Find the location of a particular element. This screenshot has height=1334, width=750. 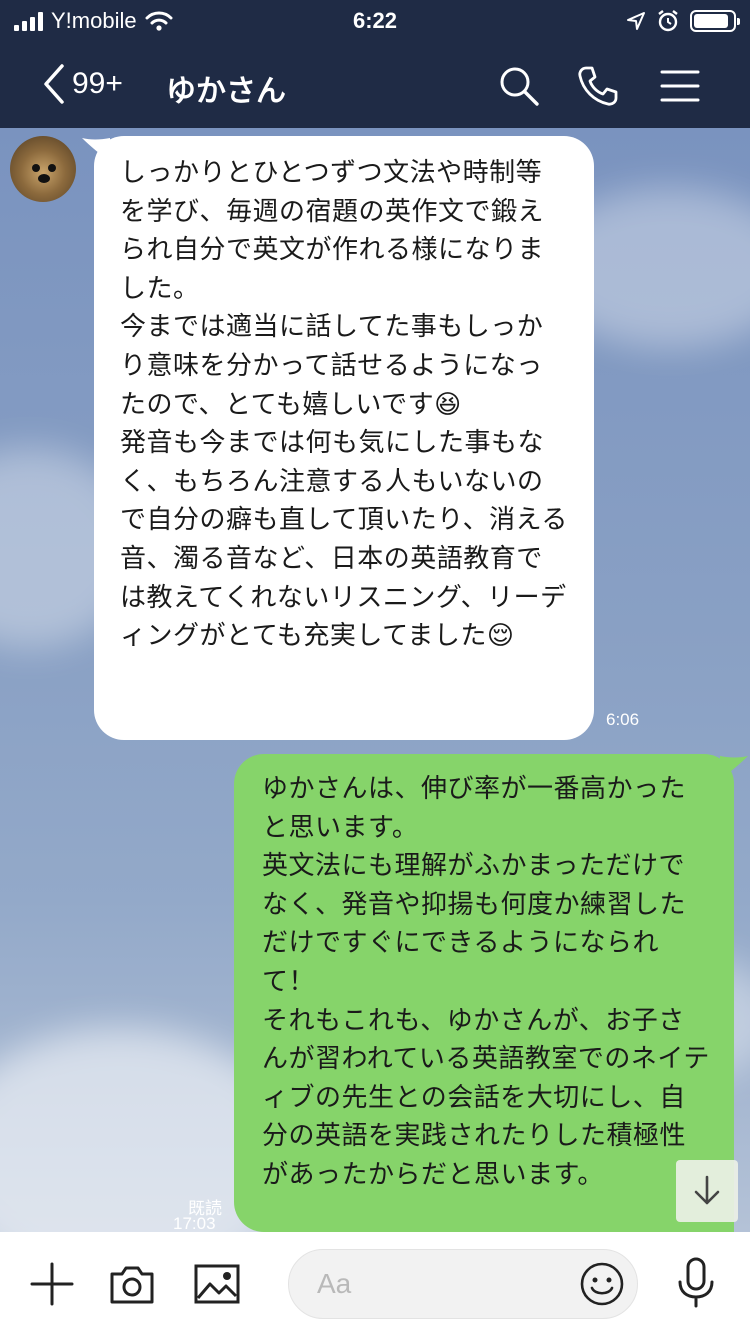

status-right is located at coordinates (683, 21).